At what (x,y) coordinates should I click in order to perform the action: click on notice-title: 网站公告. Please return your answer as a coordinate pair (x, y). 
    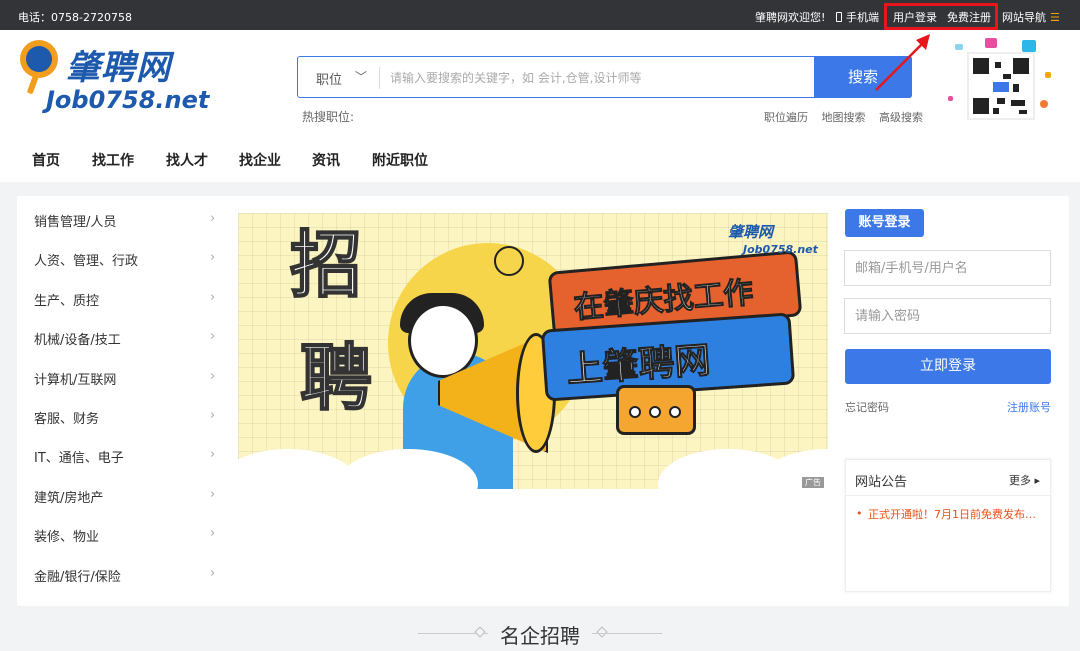
    Looking at the image, I should click on (881, 482).